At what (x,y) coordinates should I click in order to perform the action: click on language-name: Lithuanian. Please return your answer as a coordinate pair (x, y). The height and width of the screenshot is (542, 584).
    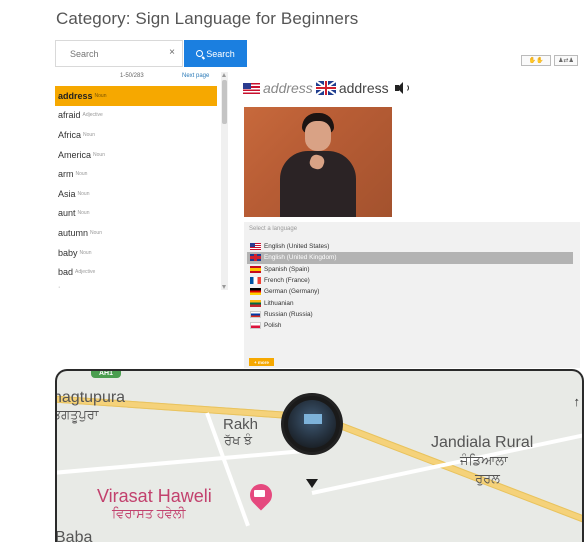
    Looking at the image, I should click on (279, 303).